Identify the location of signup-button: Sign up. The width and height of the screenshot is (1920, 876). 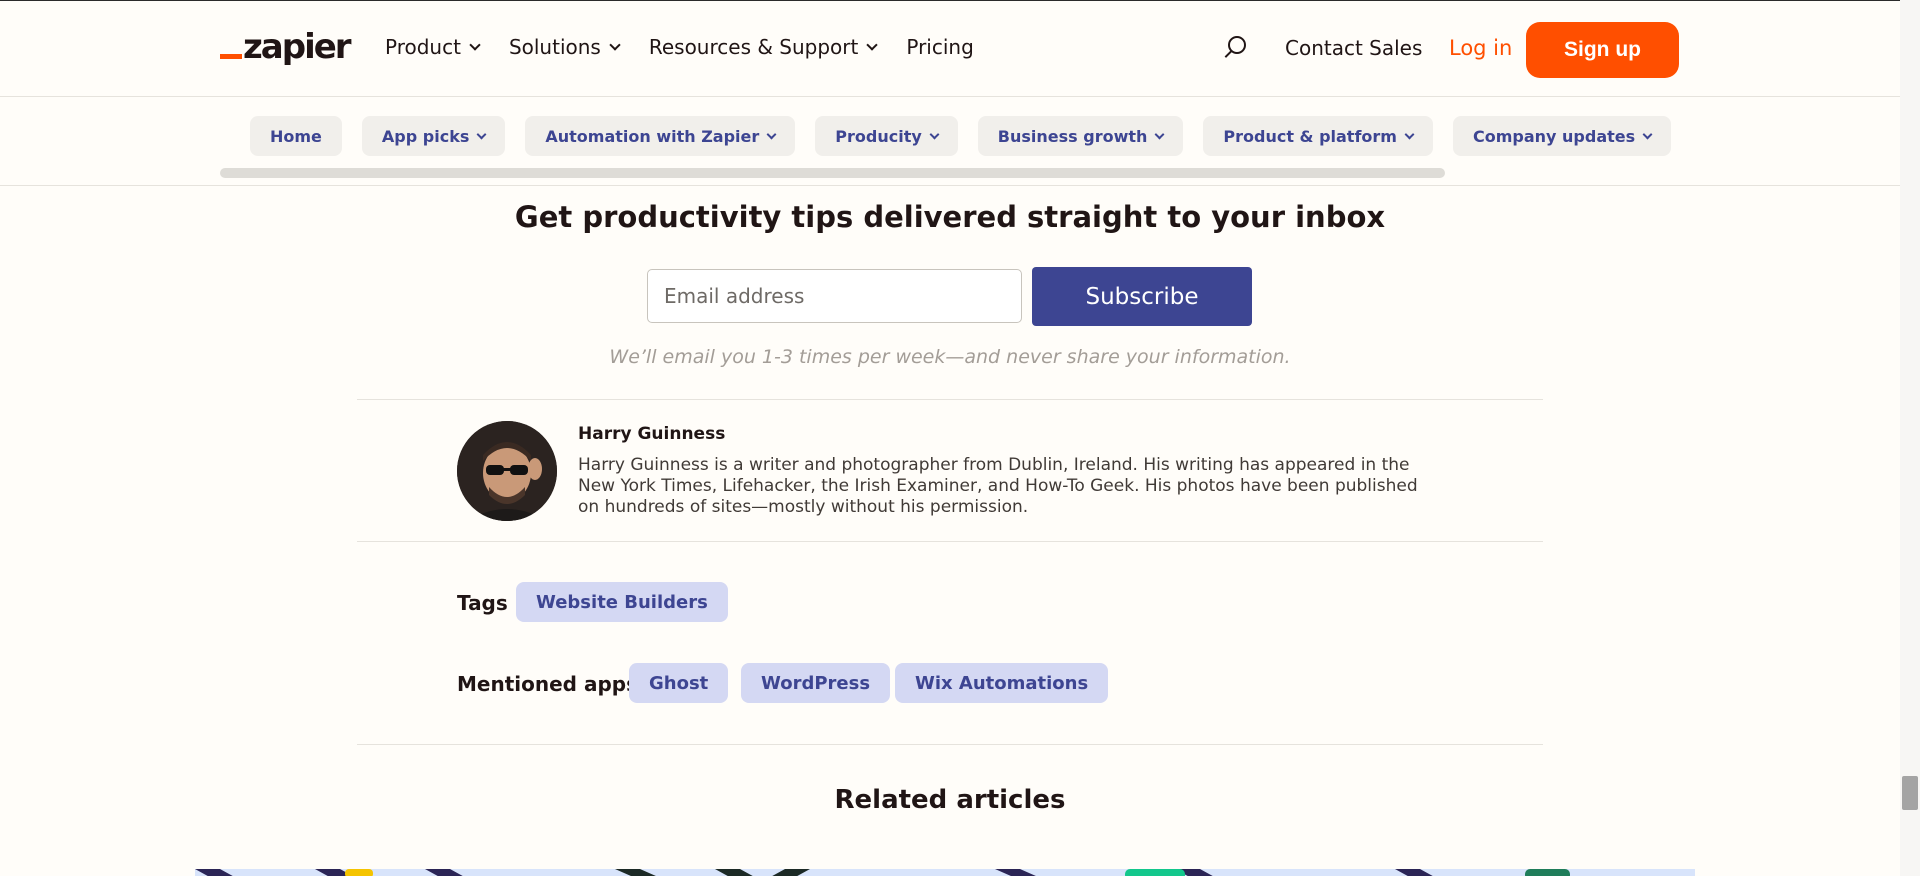
(1602, 50).